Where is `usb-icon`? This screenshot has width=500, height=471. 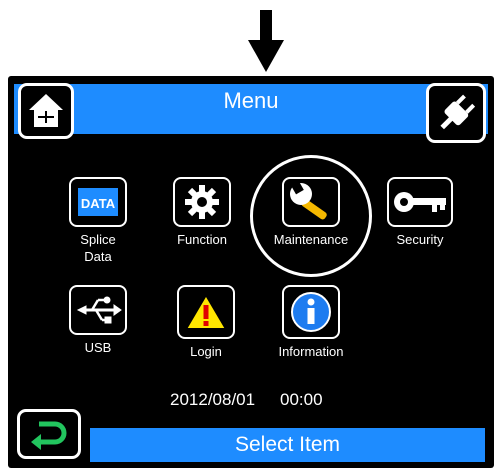 usb-icon is located at coordinates (99, 310).